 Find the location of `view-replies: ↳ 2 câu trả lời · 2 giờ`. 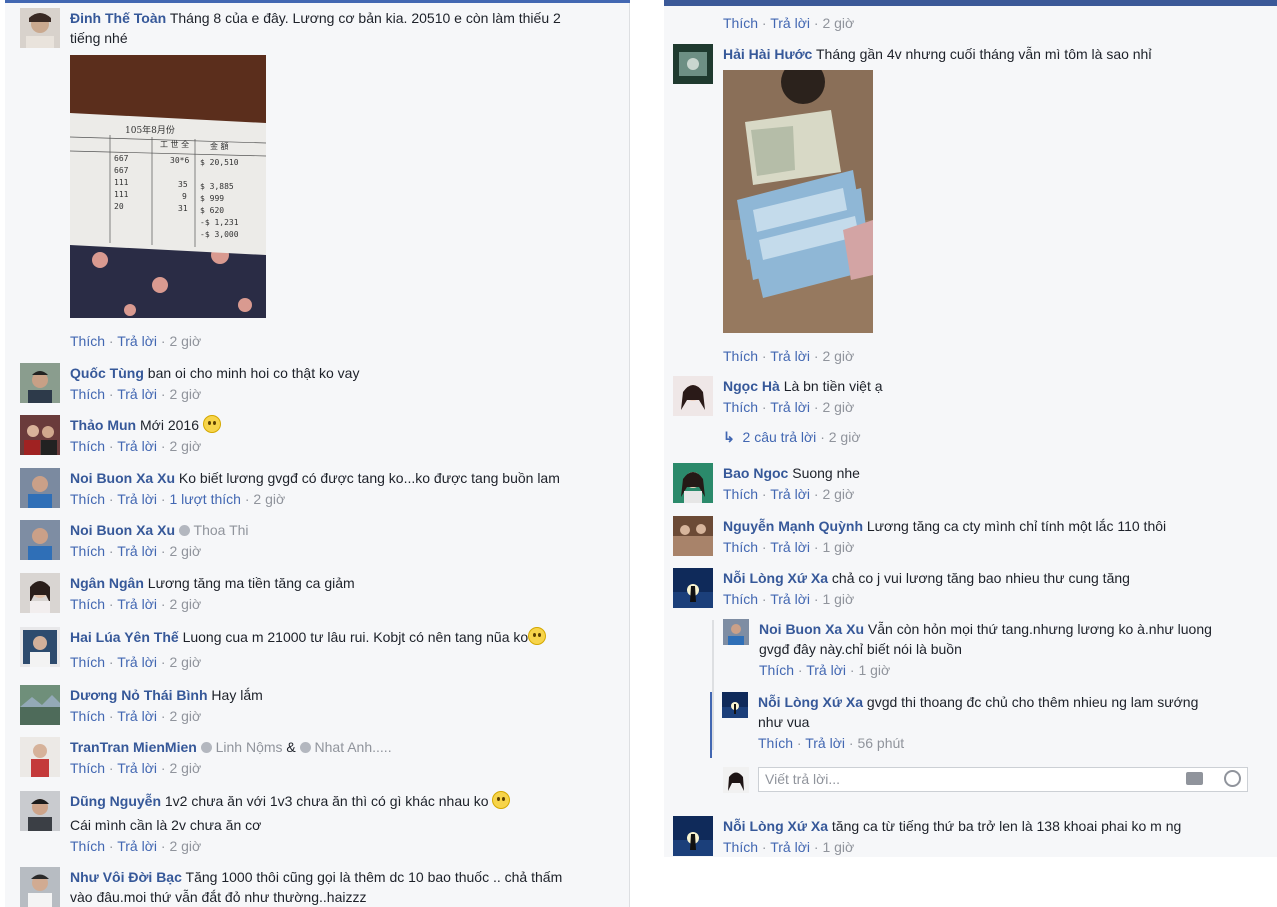

view-replies: ↳ 2 câu trả lời · 2 giờ is located at coordinates (998, 437).